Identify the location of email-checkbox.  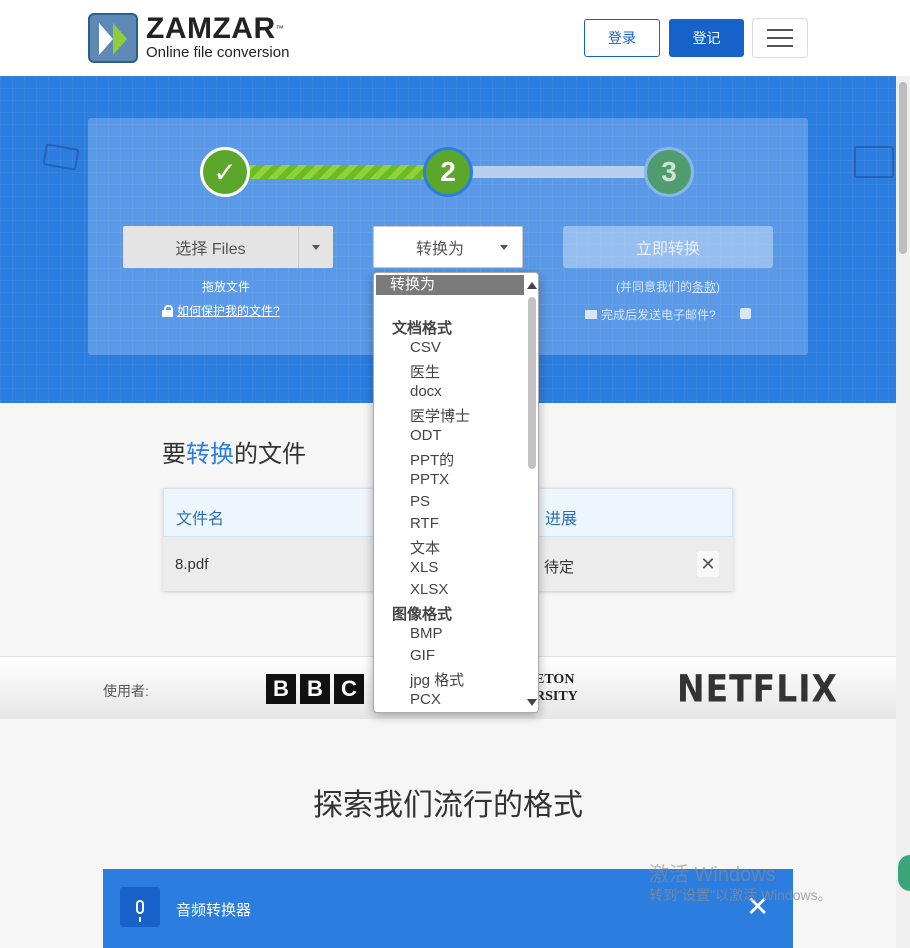
(745, 313).